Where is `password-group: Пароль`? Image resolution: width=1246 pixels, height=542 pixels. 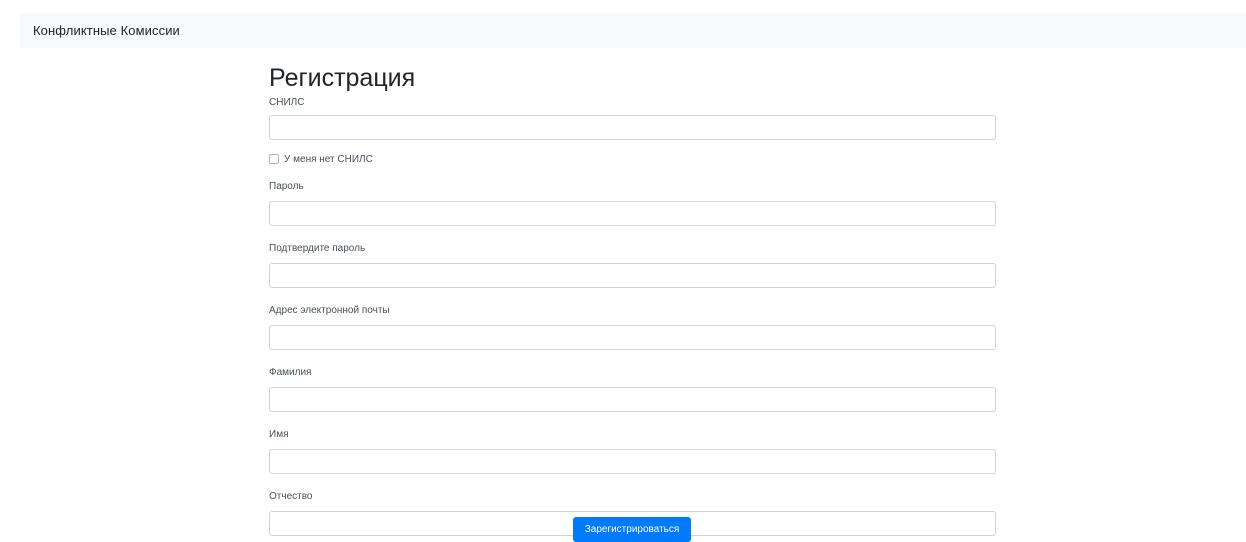 password-group: Пароль is located at coordinates (632, 203).